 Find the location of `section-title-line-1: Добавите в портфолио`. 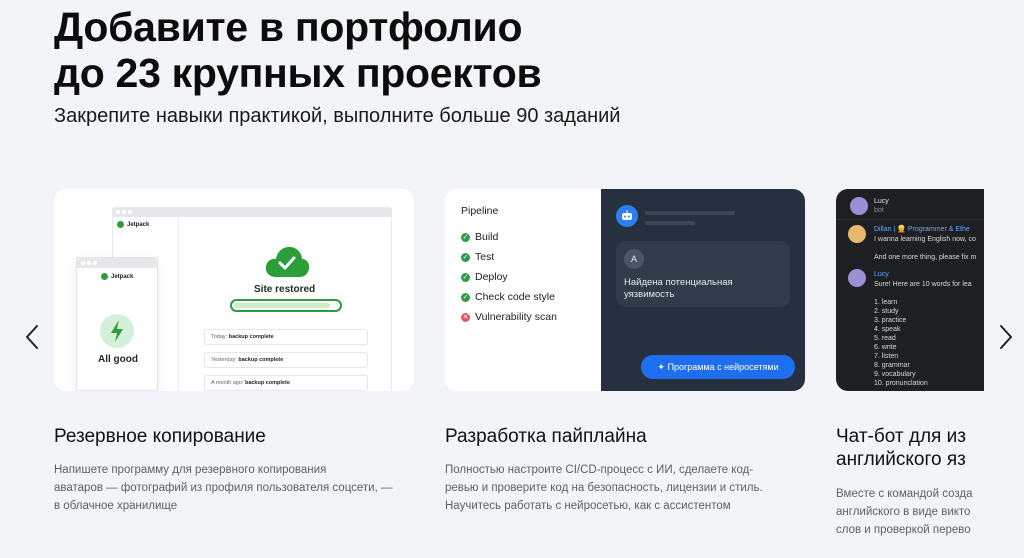

section-title-line-1: Добавите в портфолио is located at coordinates (288, 27).